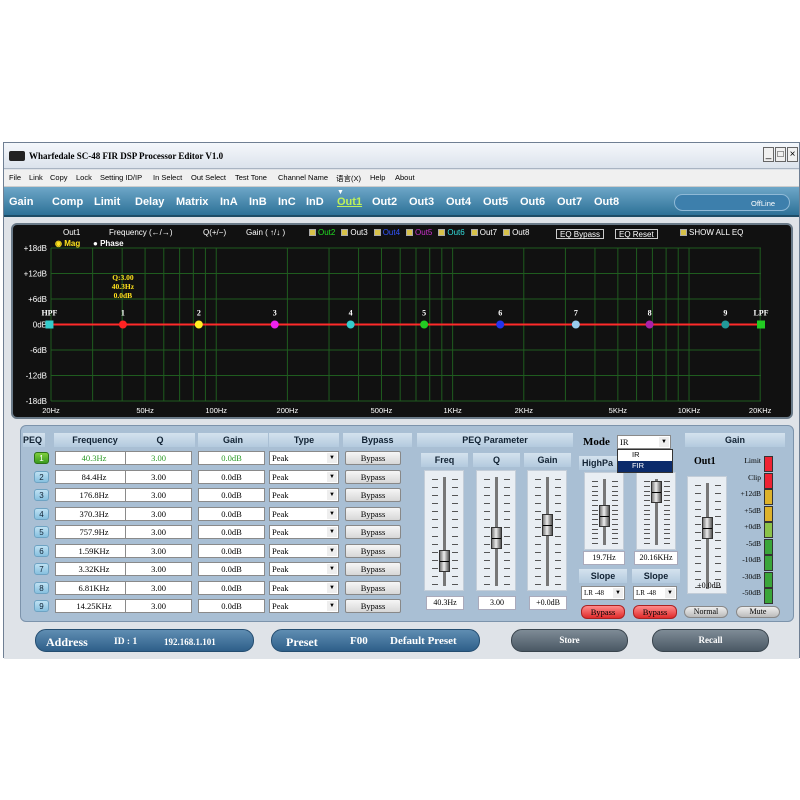 This screenshot has height=800, width=800. Describe the element at coordinates (384, 202) in the screenshot. I see `tab-out2: Out2` at that location.